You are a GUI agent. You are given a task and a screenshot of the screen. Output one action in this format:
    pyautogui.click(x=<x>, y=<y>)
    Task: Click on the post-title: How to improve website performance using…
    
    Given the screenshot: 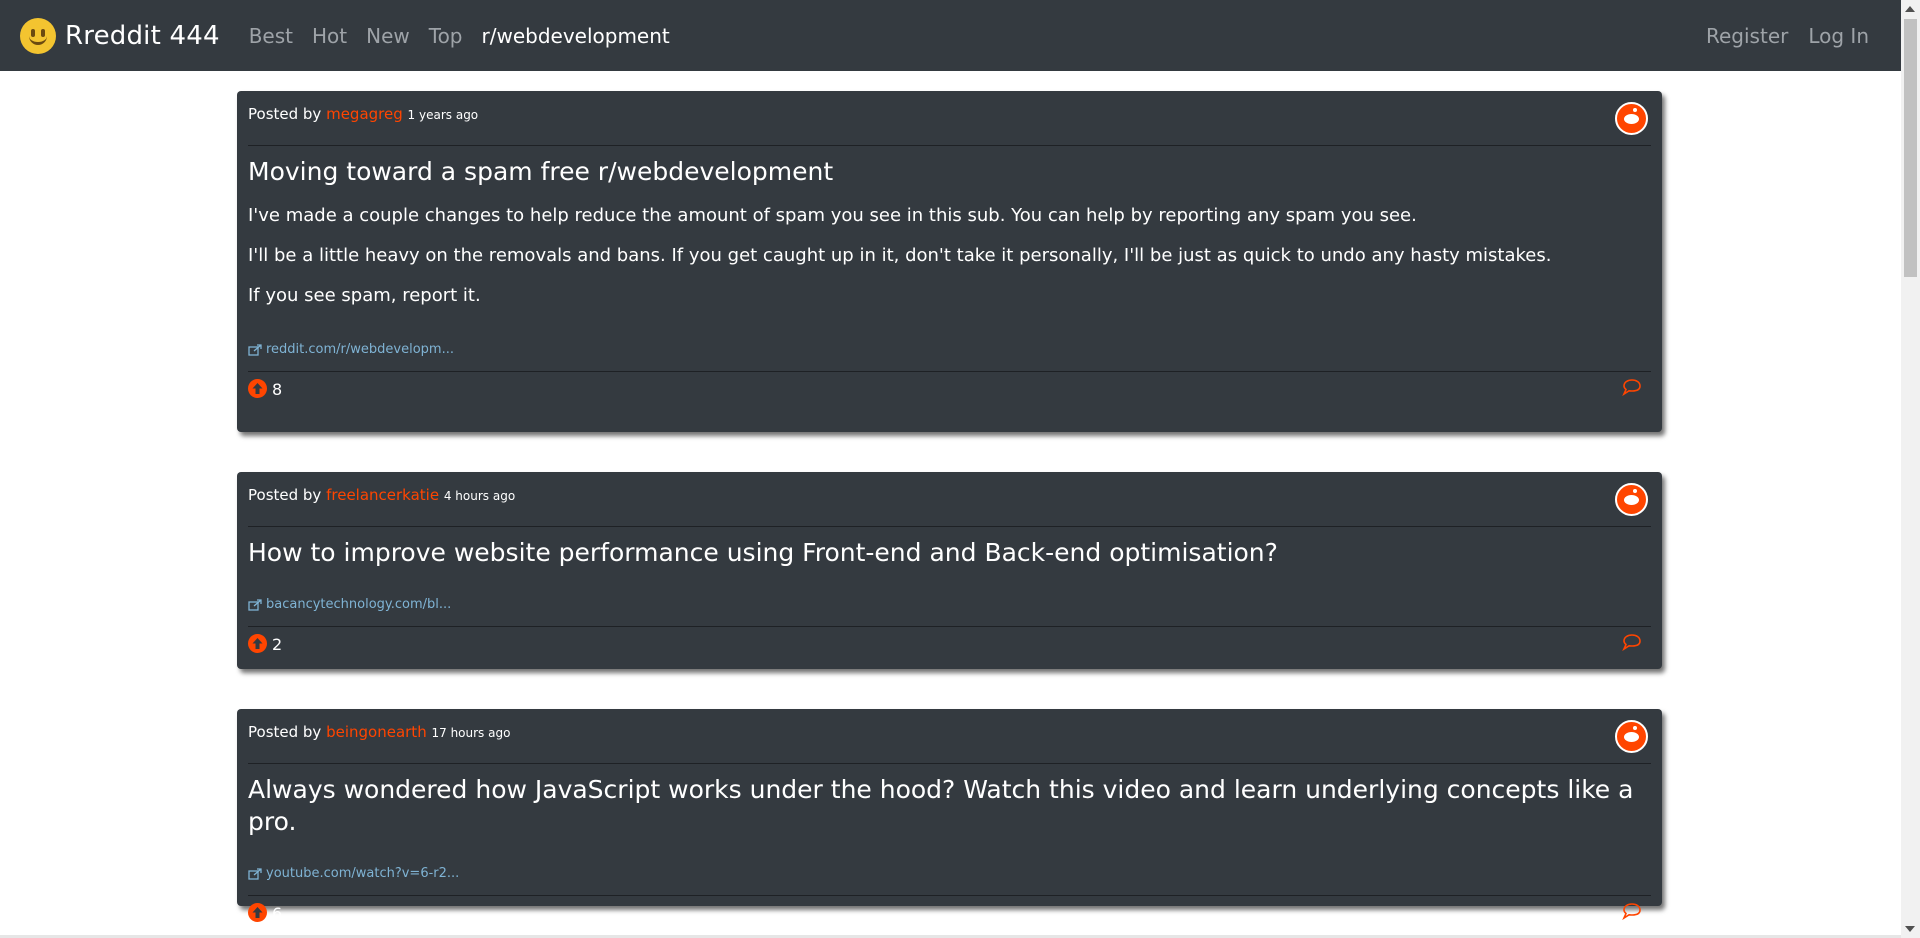 What is the action you would take?
    pyautogui.click(x=949, y=548)
    